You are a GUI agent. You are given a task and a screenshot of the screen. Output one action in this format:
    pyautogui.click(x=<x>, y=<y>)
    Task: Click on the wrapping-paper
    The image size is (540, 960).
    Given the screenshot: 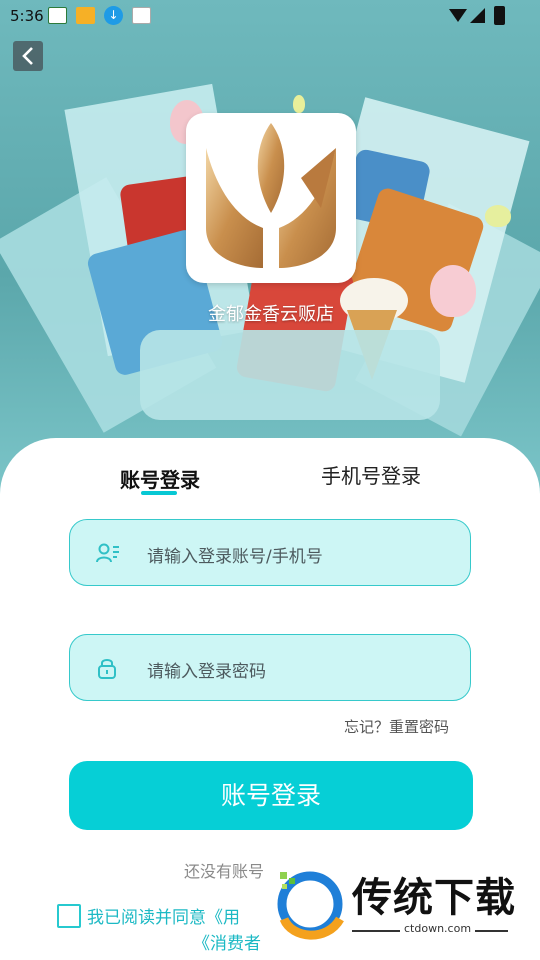 What is the action you would take?
    pyautogui.click(x=290, y=375)
    